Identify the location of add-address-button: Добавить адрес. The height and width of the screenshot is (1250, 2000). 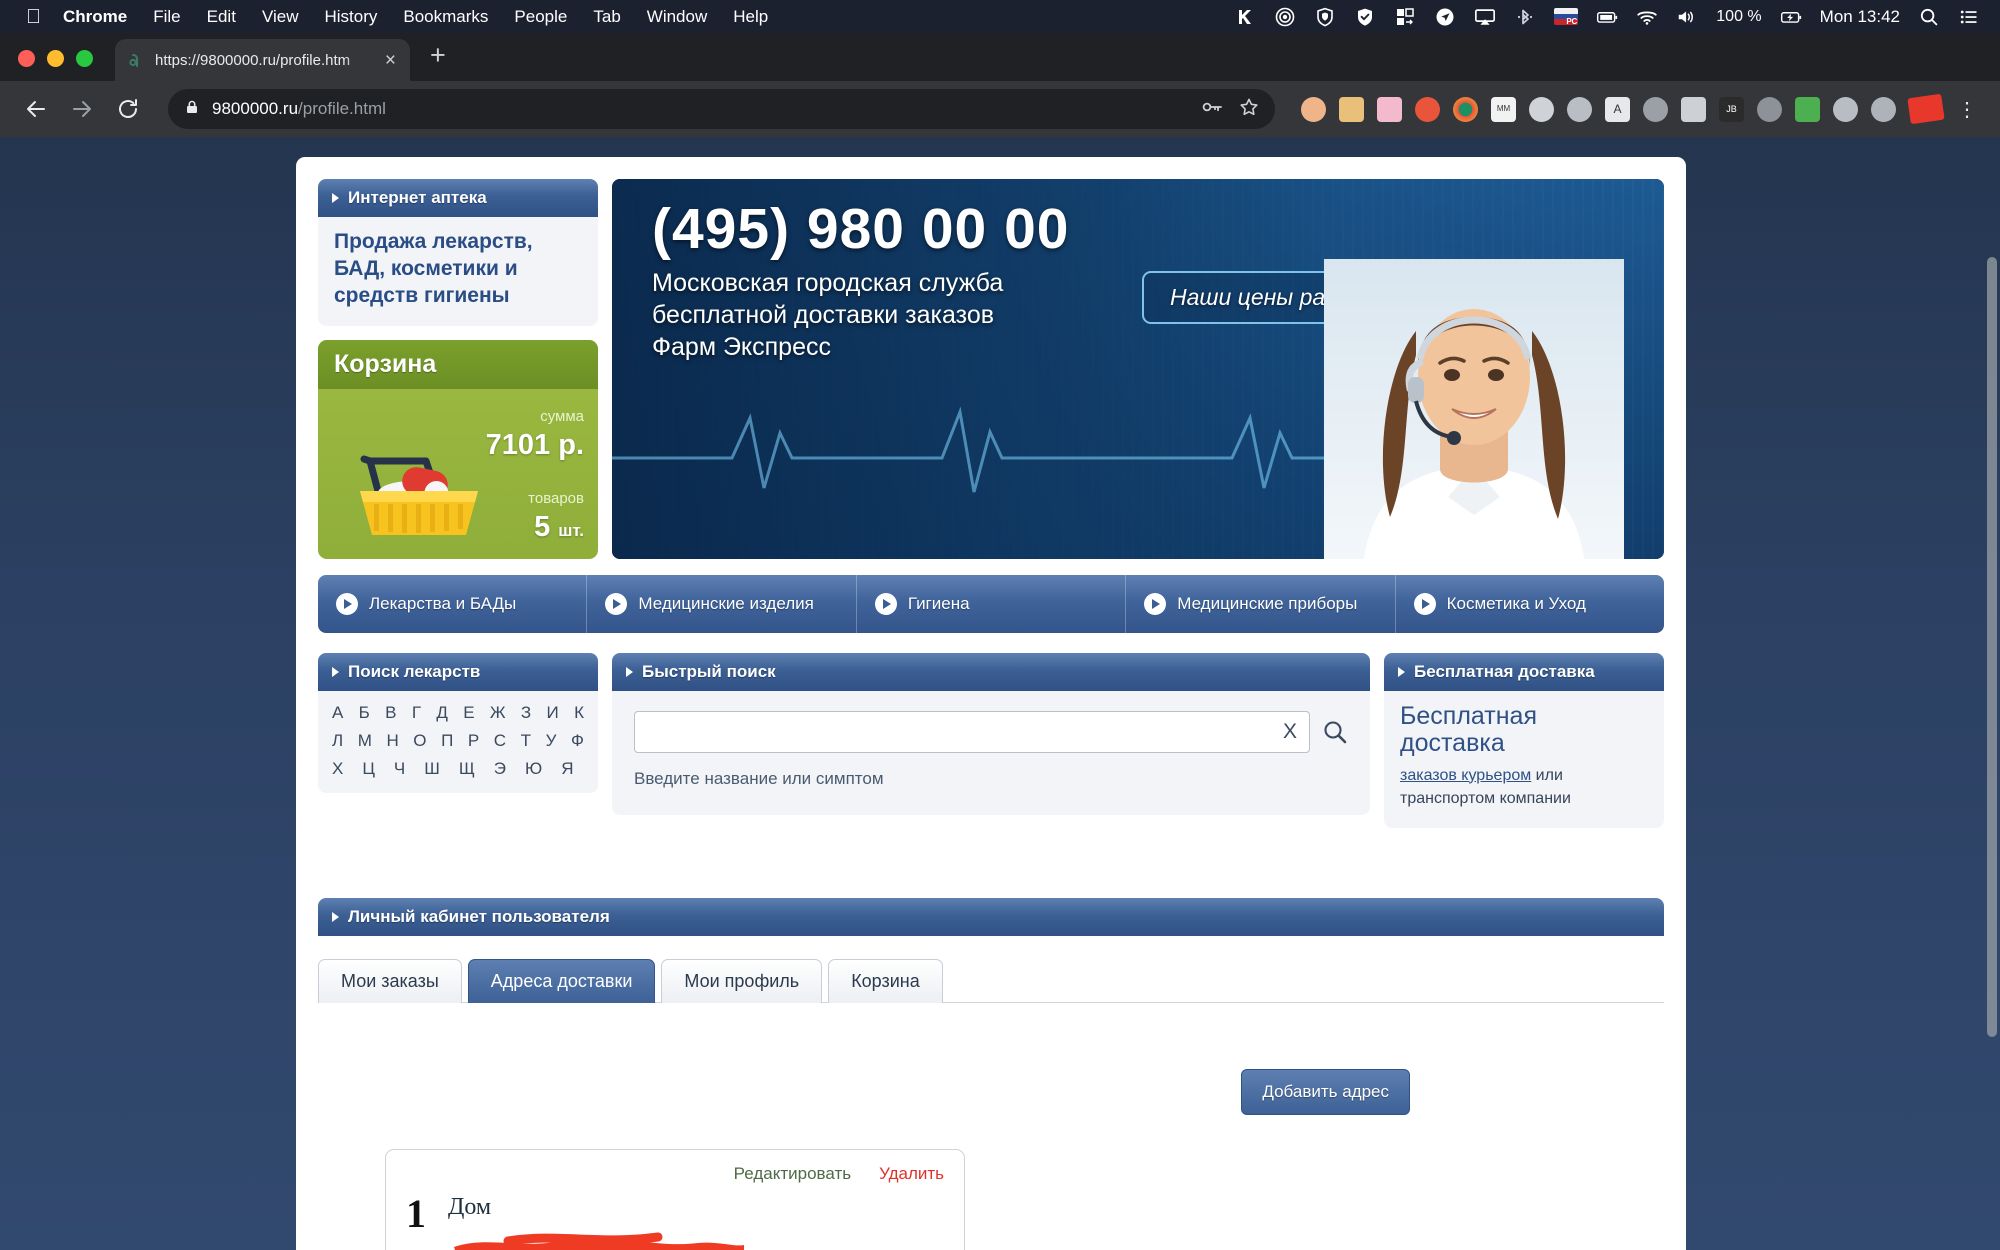
(1325, 1092).